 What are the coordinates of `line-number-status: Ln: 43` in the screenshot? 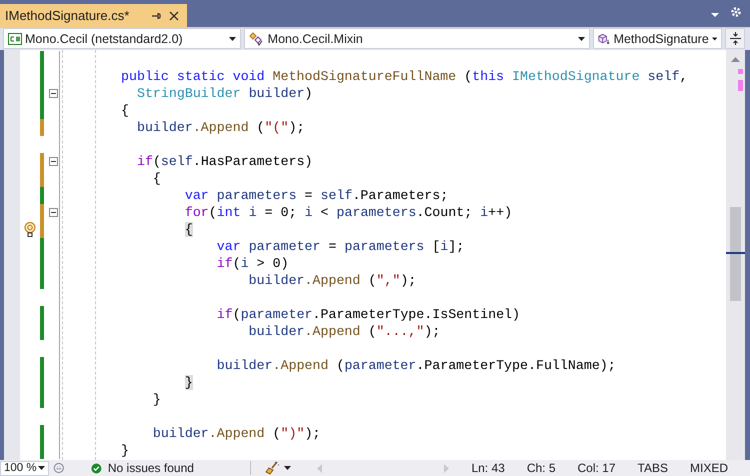 It's located at (488, 468).